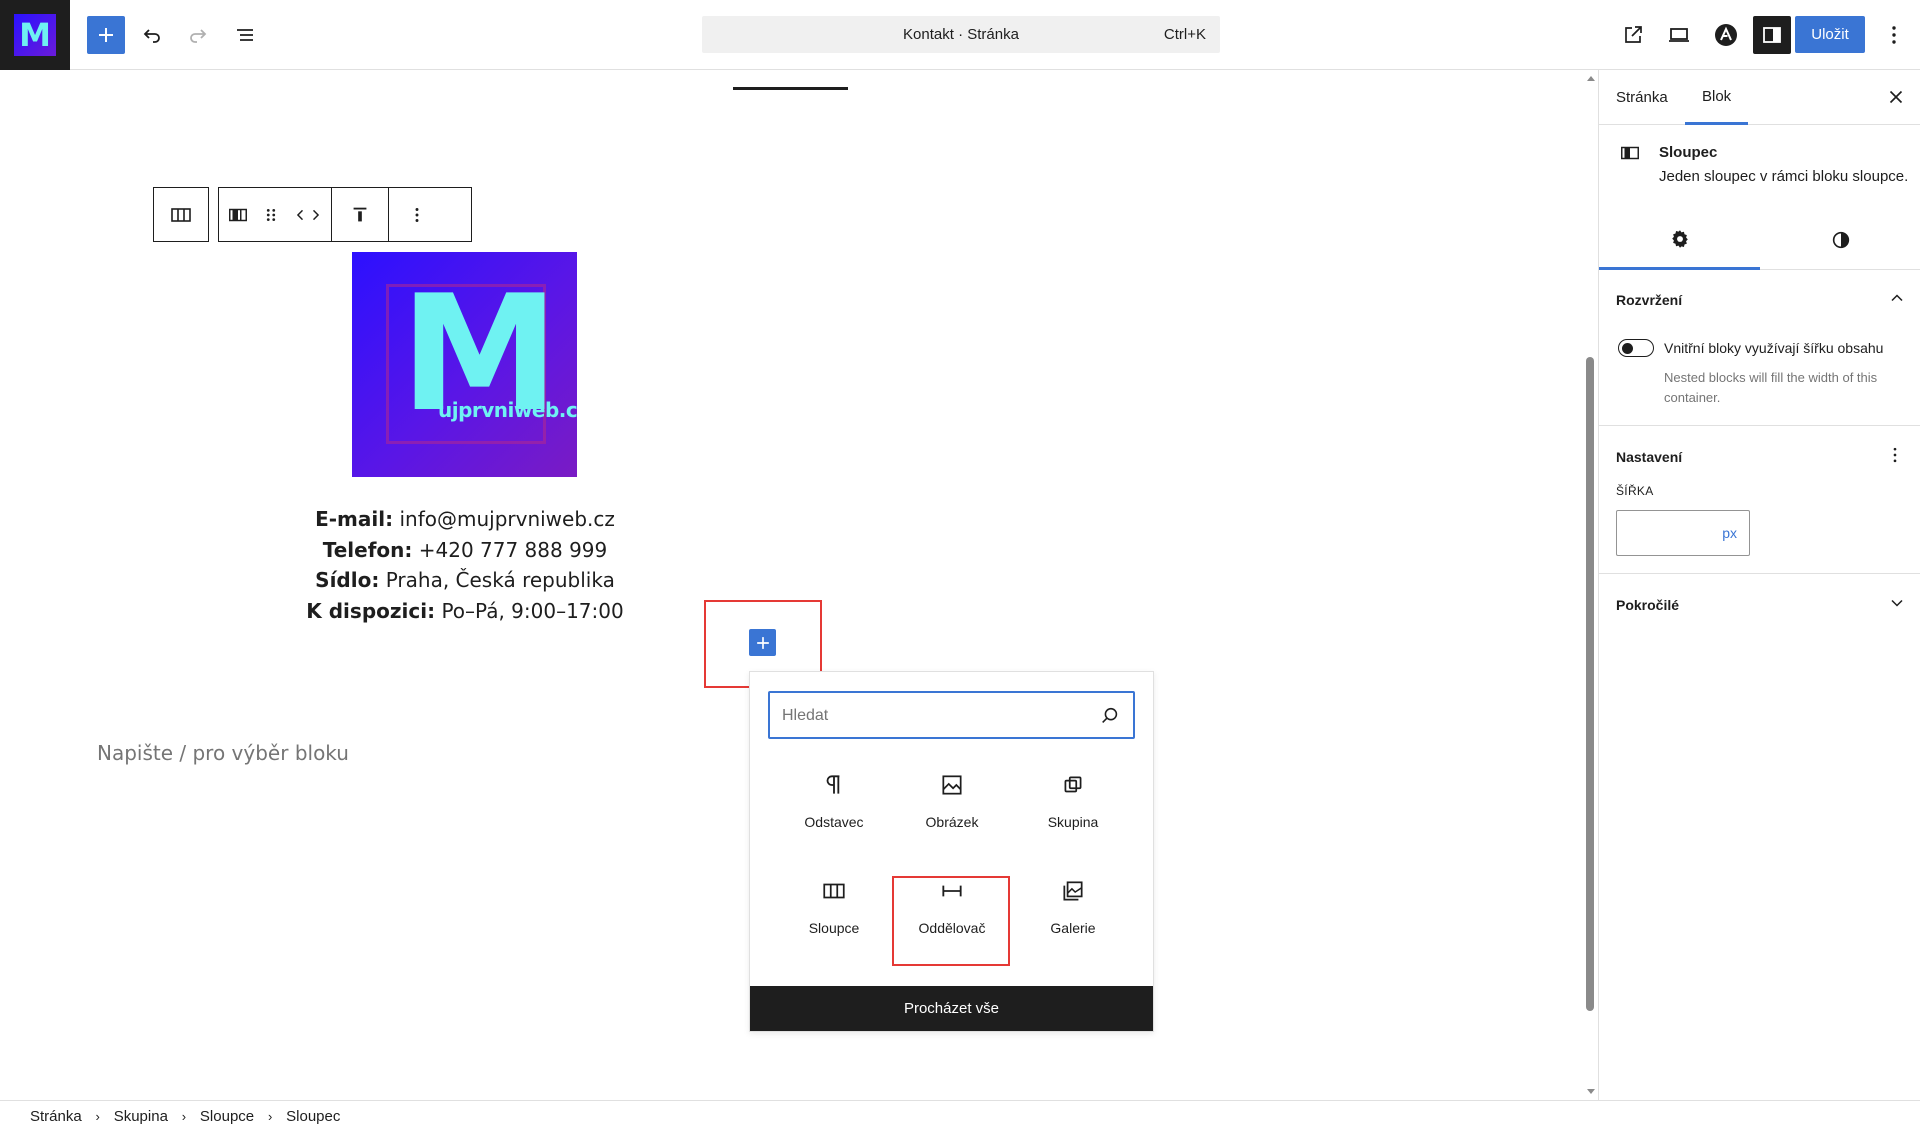  Describe the element at coordinates (1073, 784) in the screenshot. I see `group-icon` at that location.